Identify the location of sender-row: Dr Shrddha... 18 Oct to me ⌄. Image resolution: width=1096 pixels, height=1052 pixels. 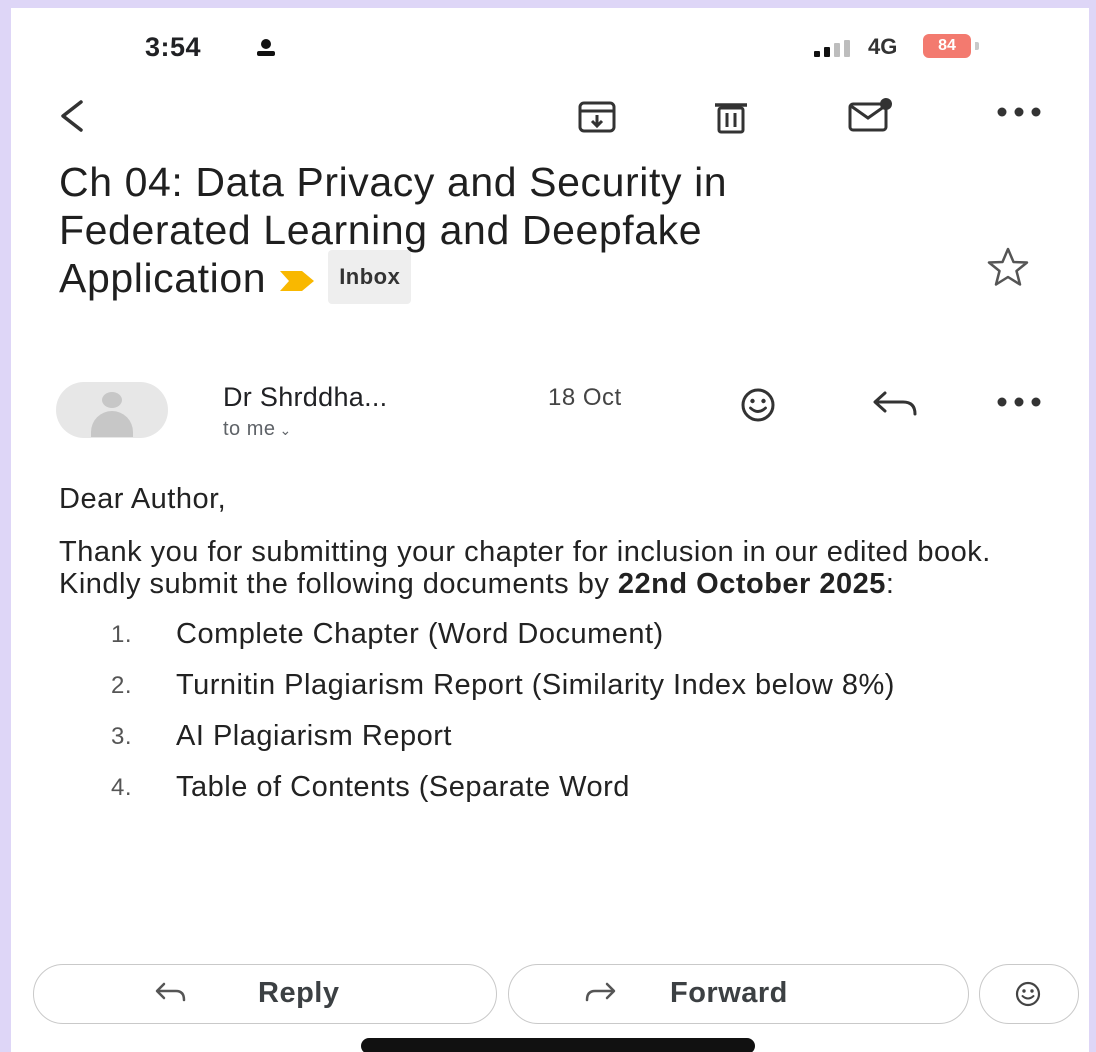
(550, 413).